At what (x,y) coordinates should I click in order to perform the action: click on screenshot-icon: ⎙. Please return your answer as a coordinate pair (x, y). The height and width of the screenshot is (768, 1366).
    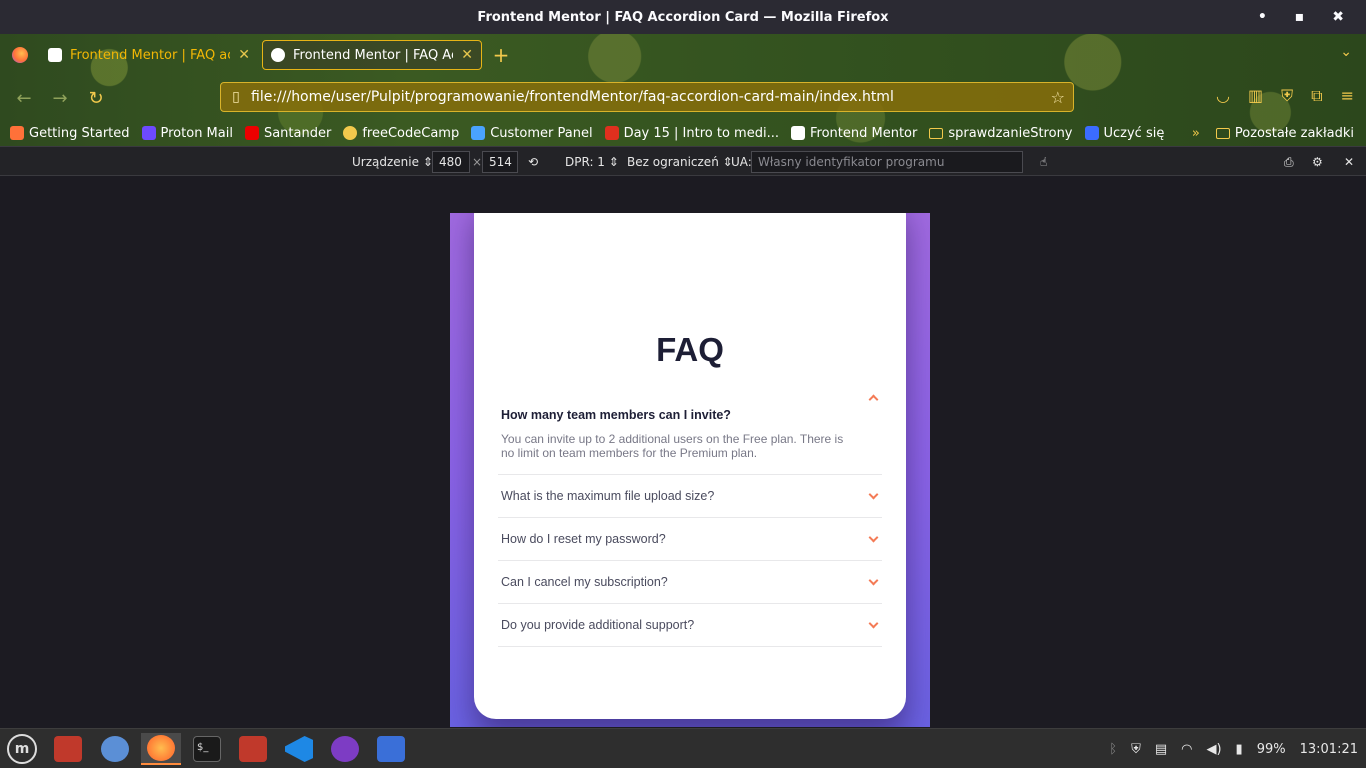
    Looking at the image, I should click on (1289, 162).